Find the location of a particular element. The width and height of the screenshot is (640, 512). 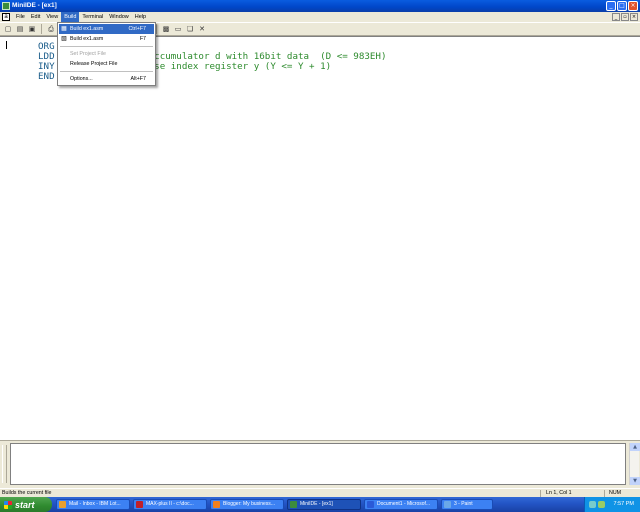

text-caret is located at coordinates (6, 45).